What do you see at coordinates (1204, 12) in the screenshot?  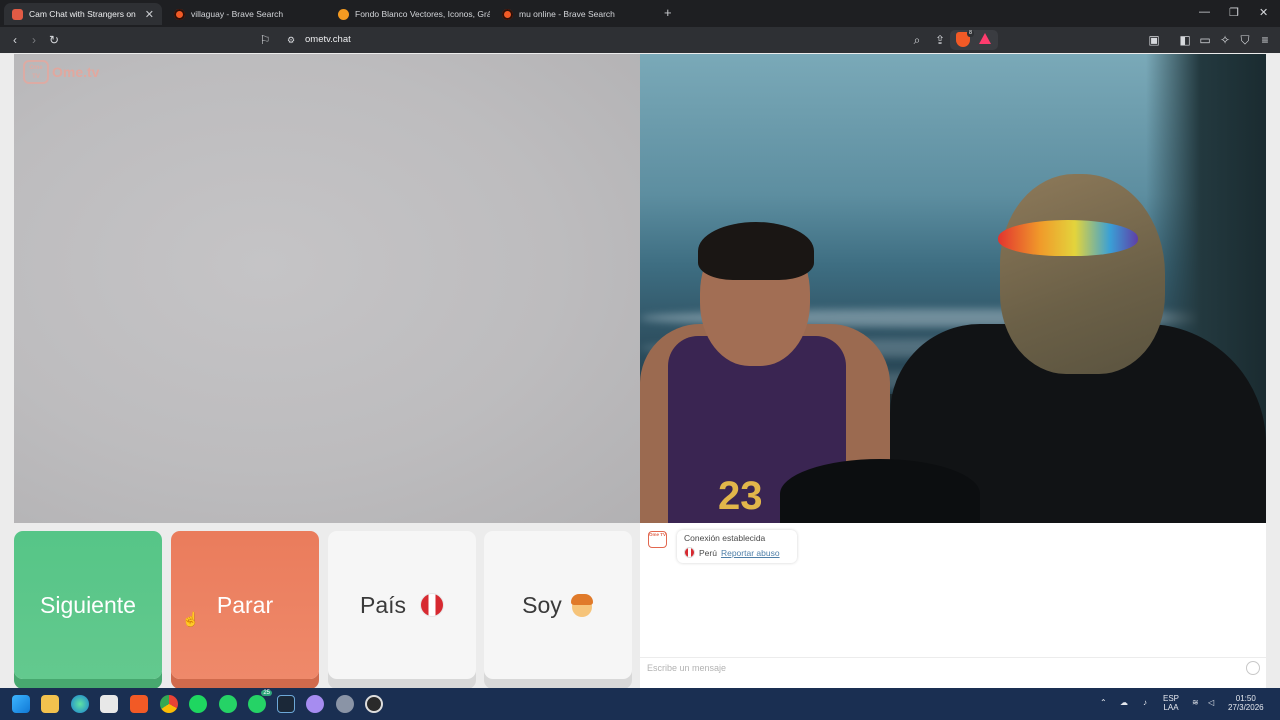 I see `minimize-icon: —` at bounding box center [1204, 12].